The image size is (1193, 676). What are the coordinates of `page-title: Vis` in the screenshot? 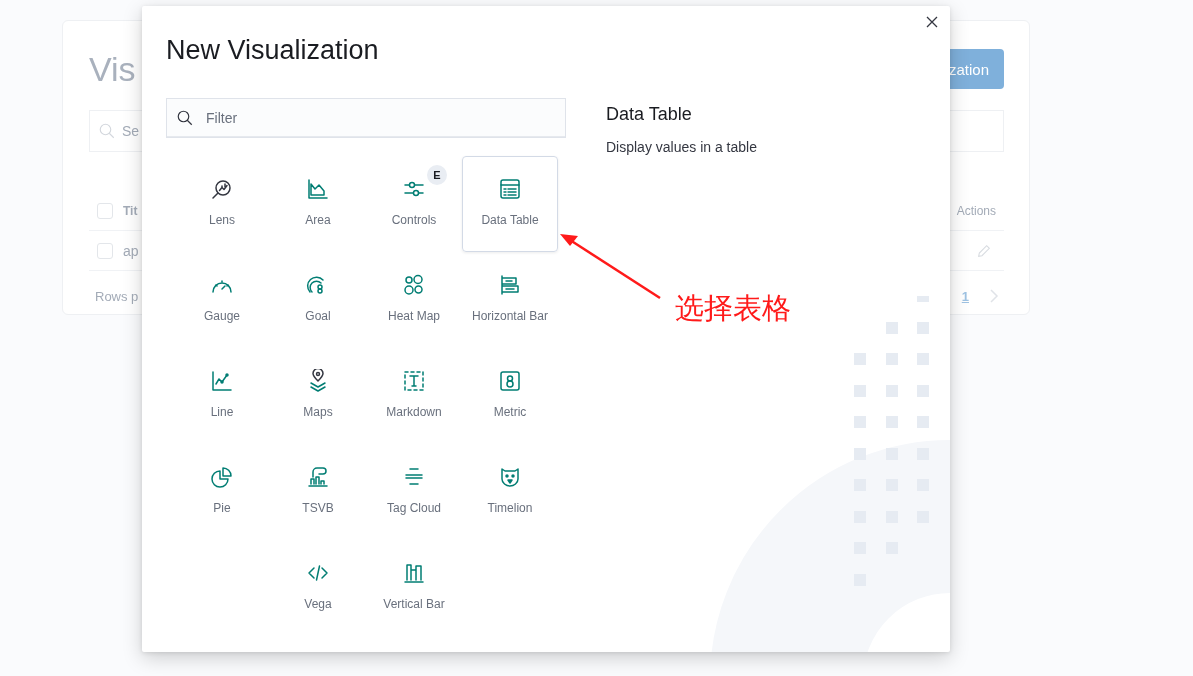 It's located at (112, 69).